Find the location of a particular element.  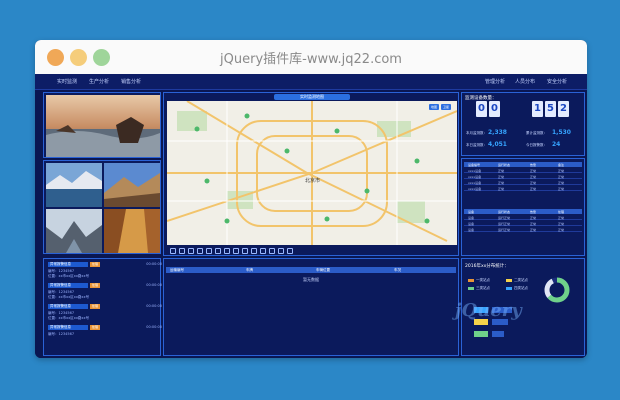

list-item: 异常报警信息 处理 00:00:00 编号：1234567 is located at coordinates (106, 333).